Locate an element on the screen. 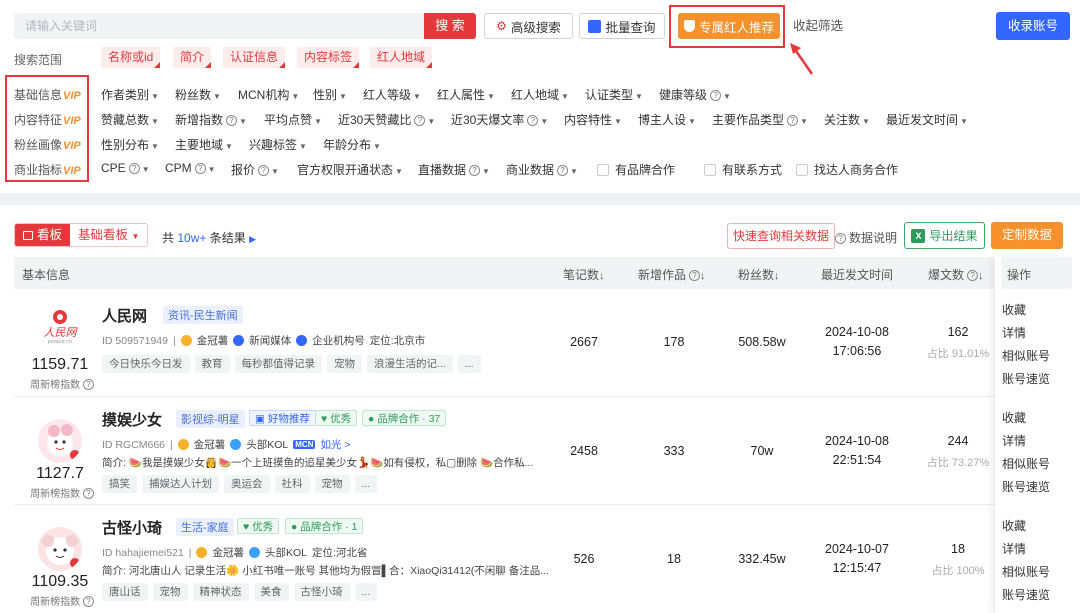 The width and height of the screenshot is (1080, 613). last-post-time: 17:06:56 is located at coordinates (857, 351).